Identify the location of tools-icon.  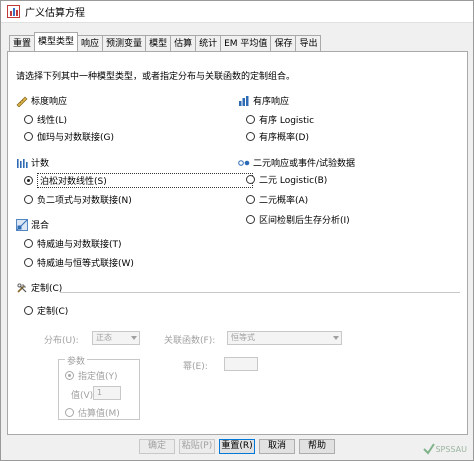
(22, 287).